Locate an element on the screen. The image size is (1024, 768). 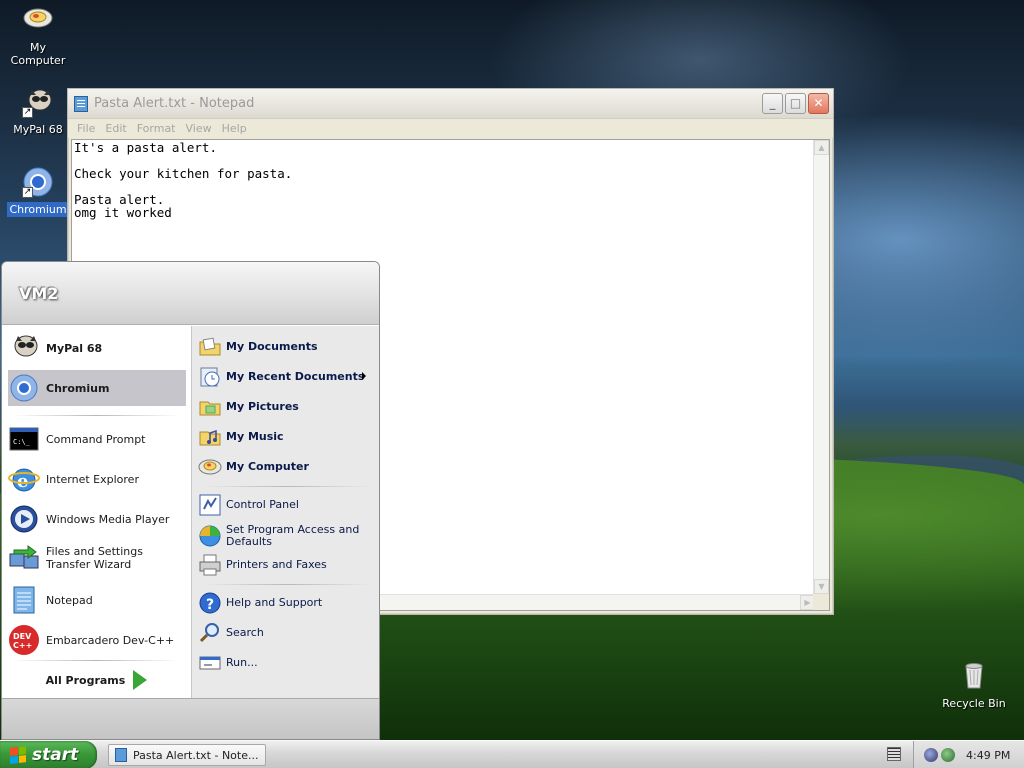
recycle-bin-icon is located at coordinates (974, 676).